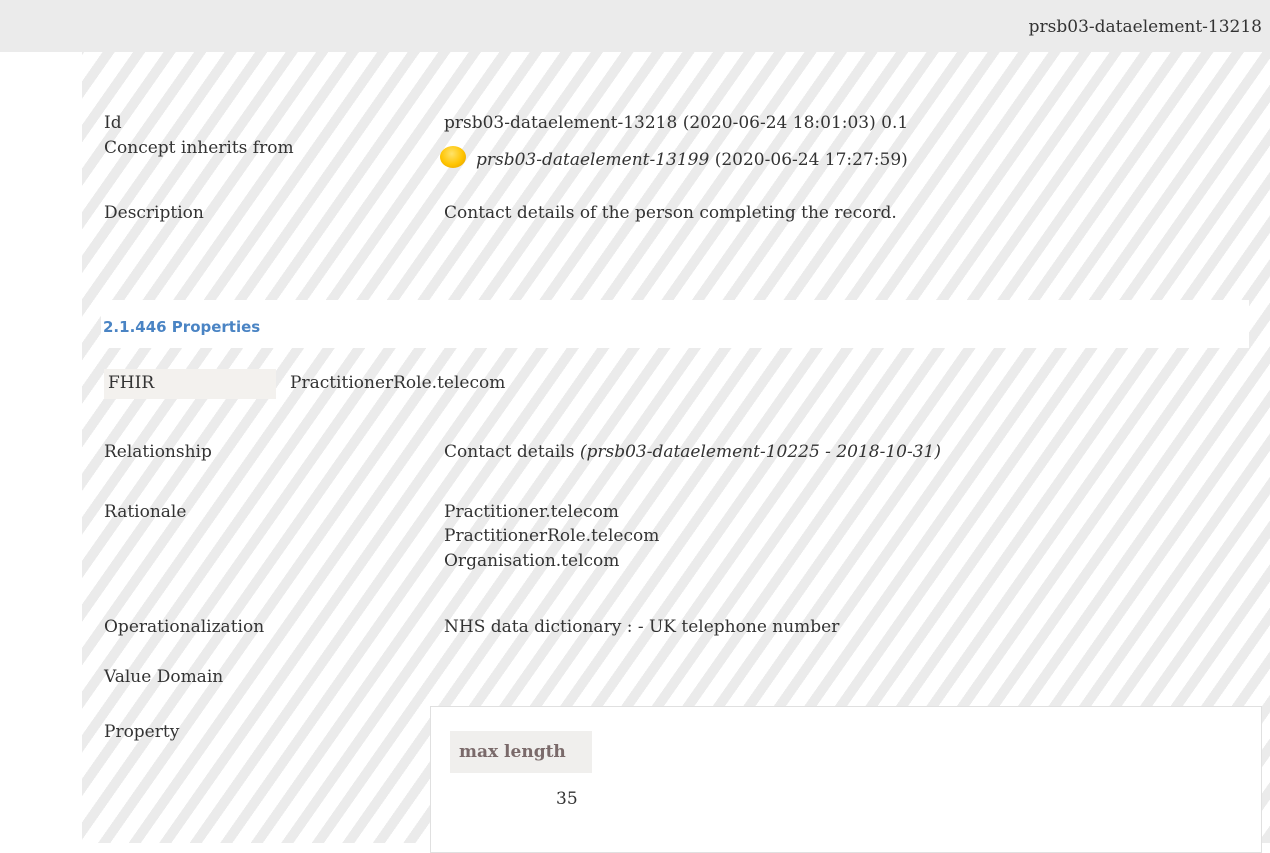 The width and height of the screenshot is (1270, 853). What do you see at coordinates (531, 512) in the screenshot?
I see `rationale-line-1: Practitioner.telecom` at bounding box center [531, 512].